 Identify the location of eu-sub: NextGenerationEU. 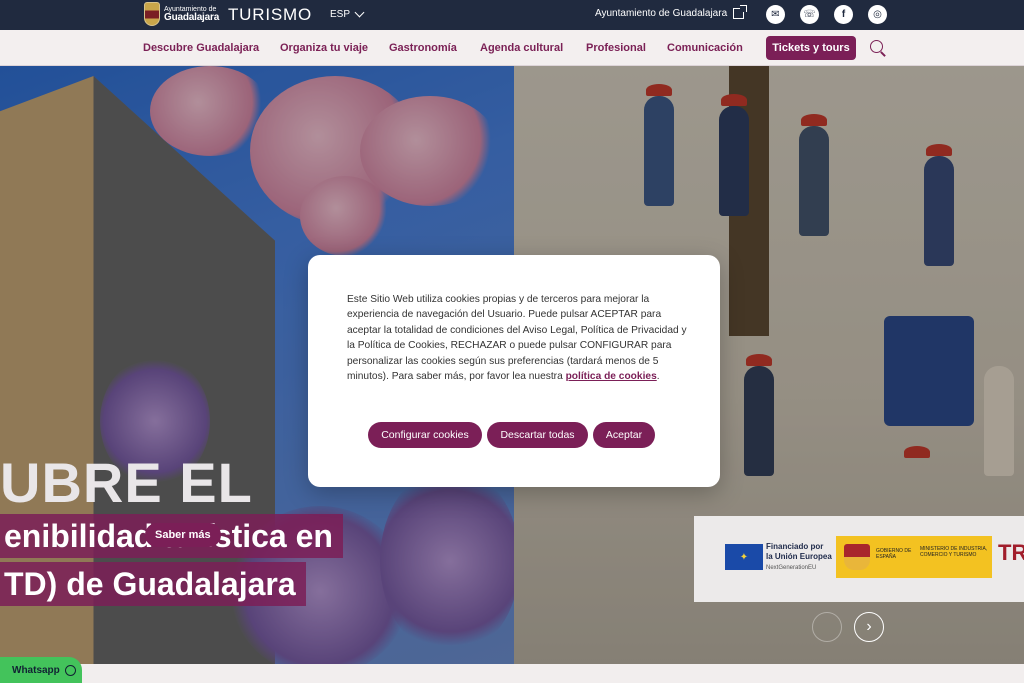
(791, 568).